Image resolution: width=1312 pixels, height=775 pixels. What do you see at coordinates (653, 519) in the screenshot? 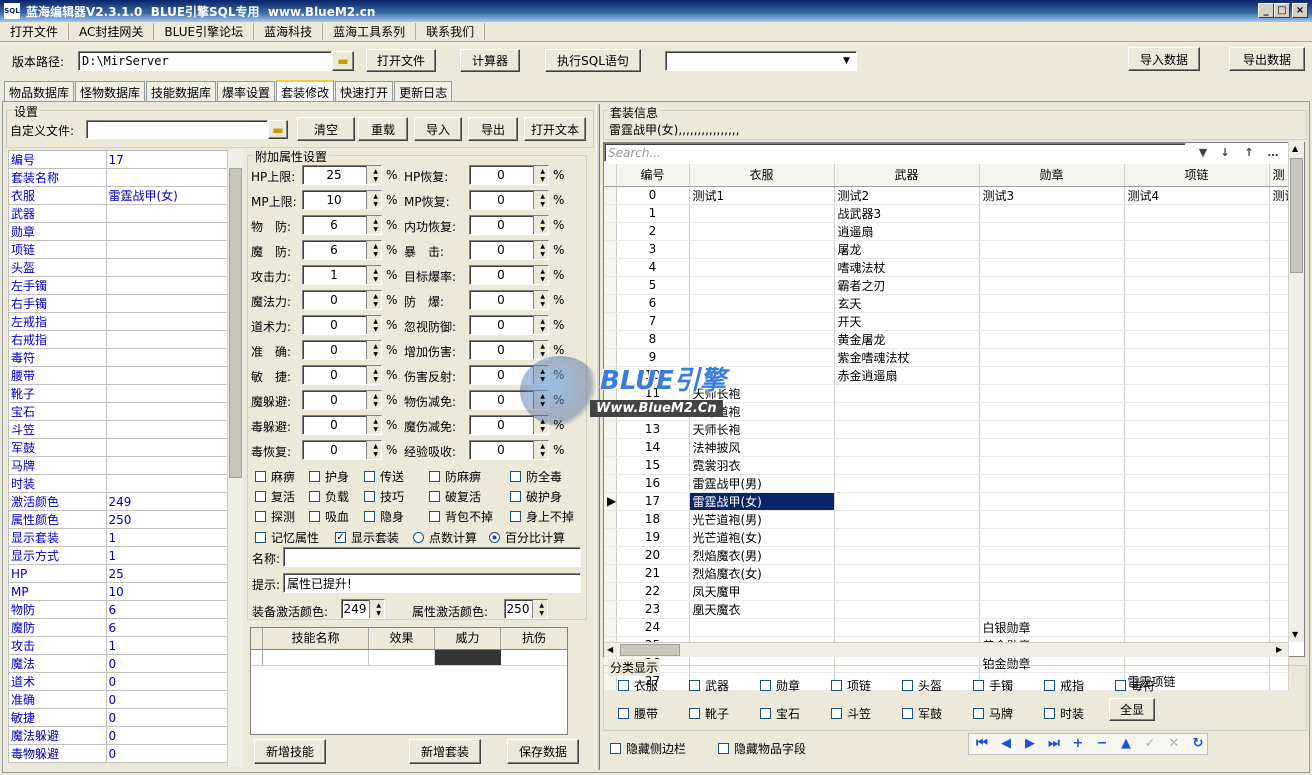
I see `cell-id: 18` at bounding box center [653, 519].